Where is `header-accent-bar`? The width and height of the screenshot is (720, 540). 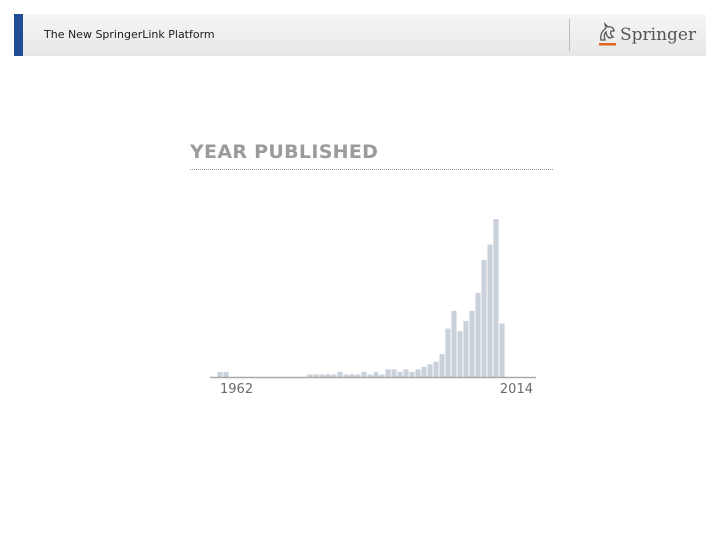 header-accent-bar is located at coordinates (18, 35).